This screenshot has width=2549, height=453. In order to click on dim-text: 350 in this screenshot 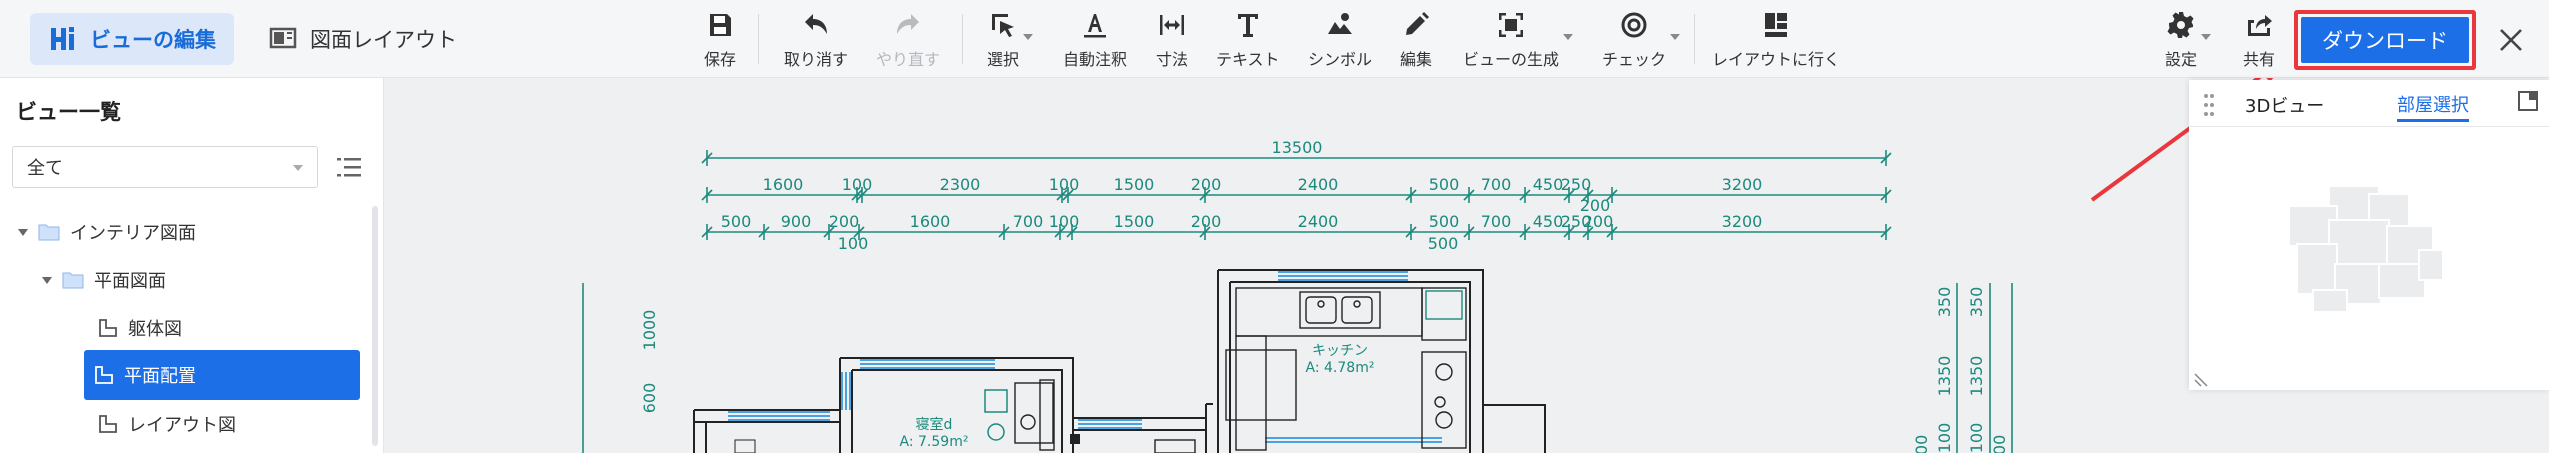, I will do `click(1976, 302)`.